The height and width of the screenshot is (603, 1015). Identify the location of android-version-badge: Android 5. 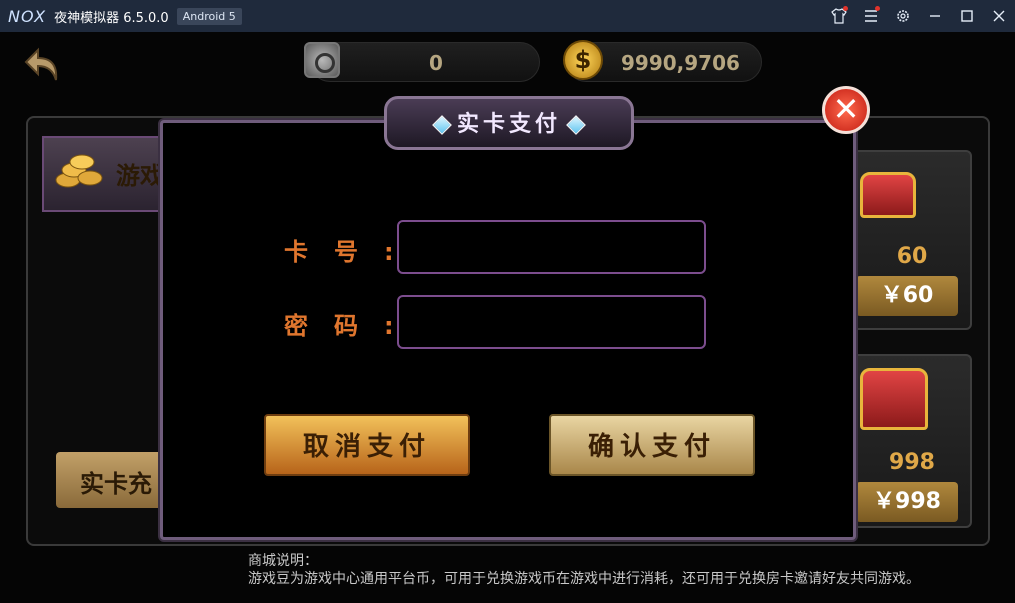
(209, 16).